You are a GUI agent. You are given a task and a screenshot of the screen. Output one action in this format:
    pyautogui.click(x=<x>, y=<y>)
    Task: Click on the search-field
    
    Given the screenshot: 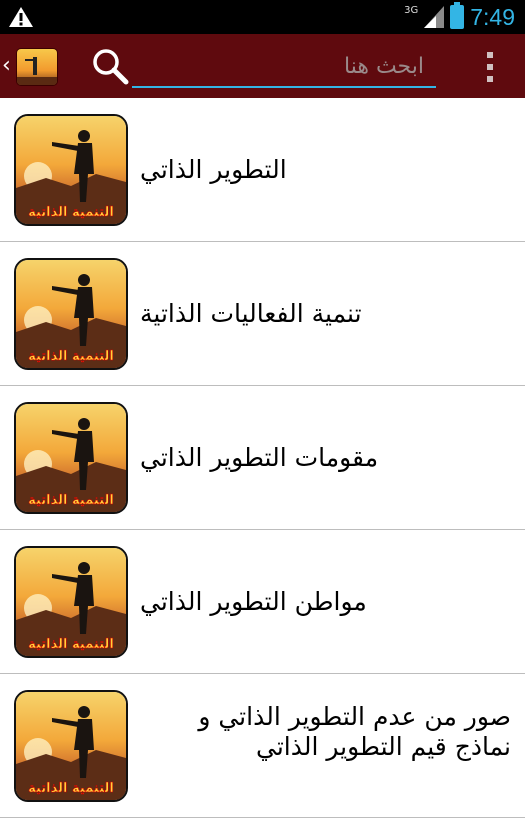 What is the action you would take?
    pyautogui.click(x=284, y=67)
    